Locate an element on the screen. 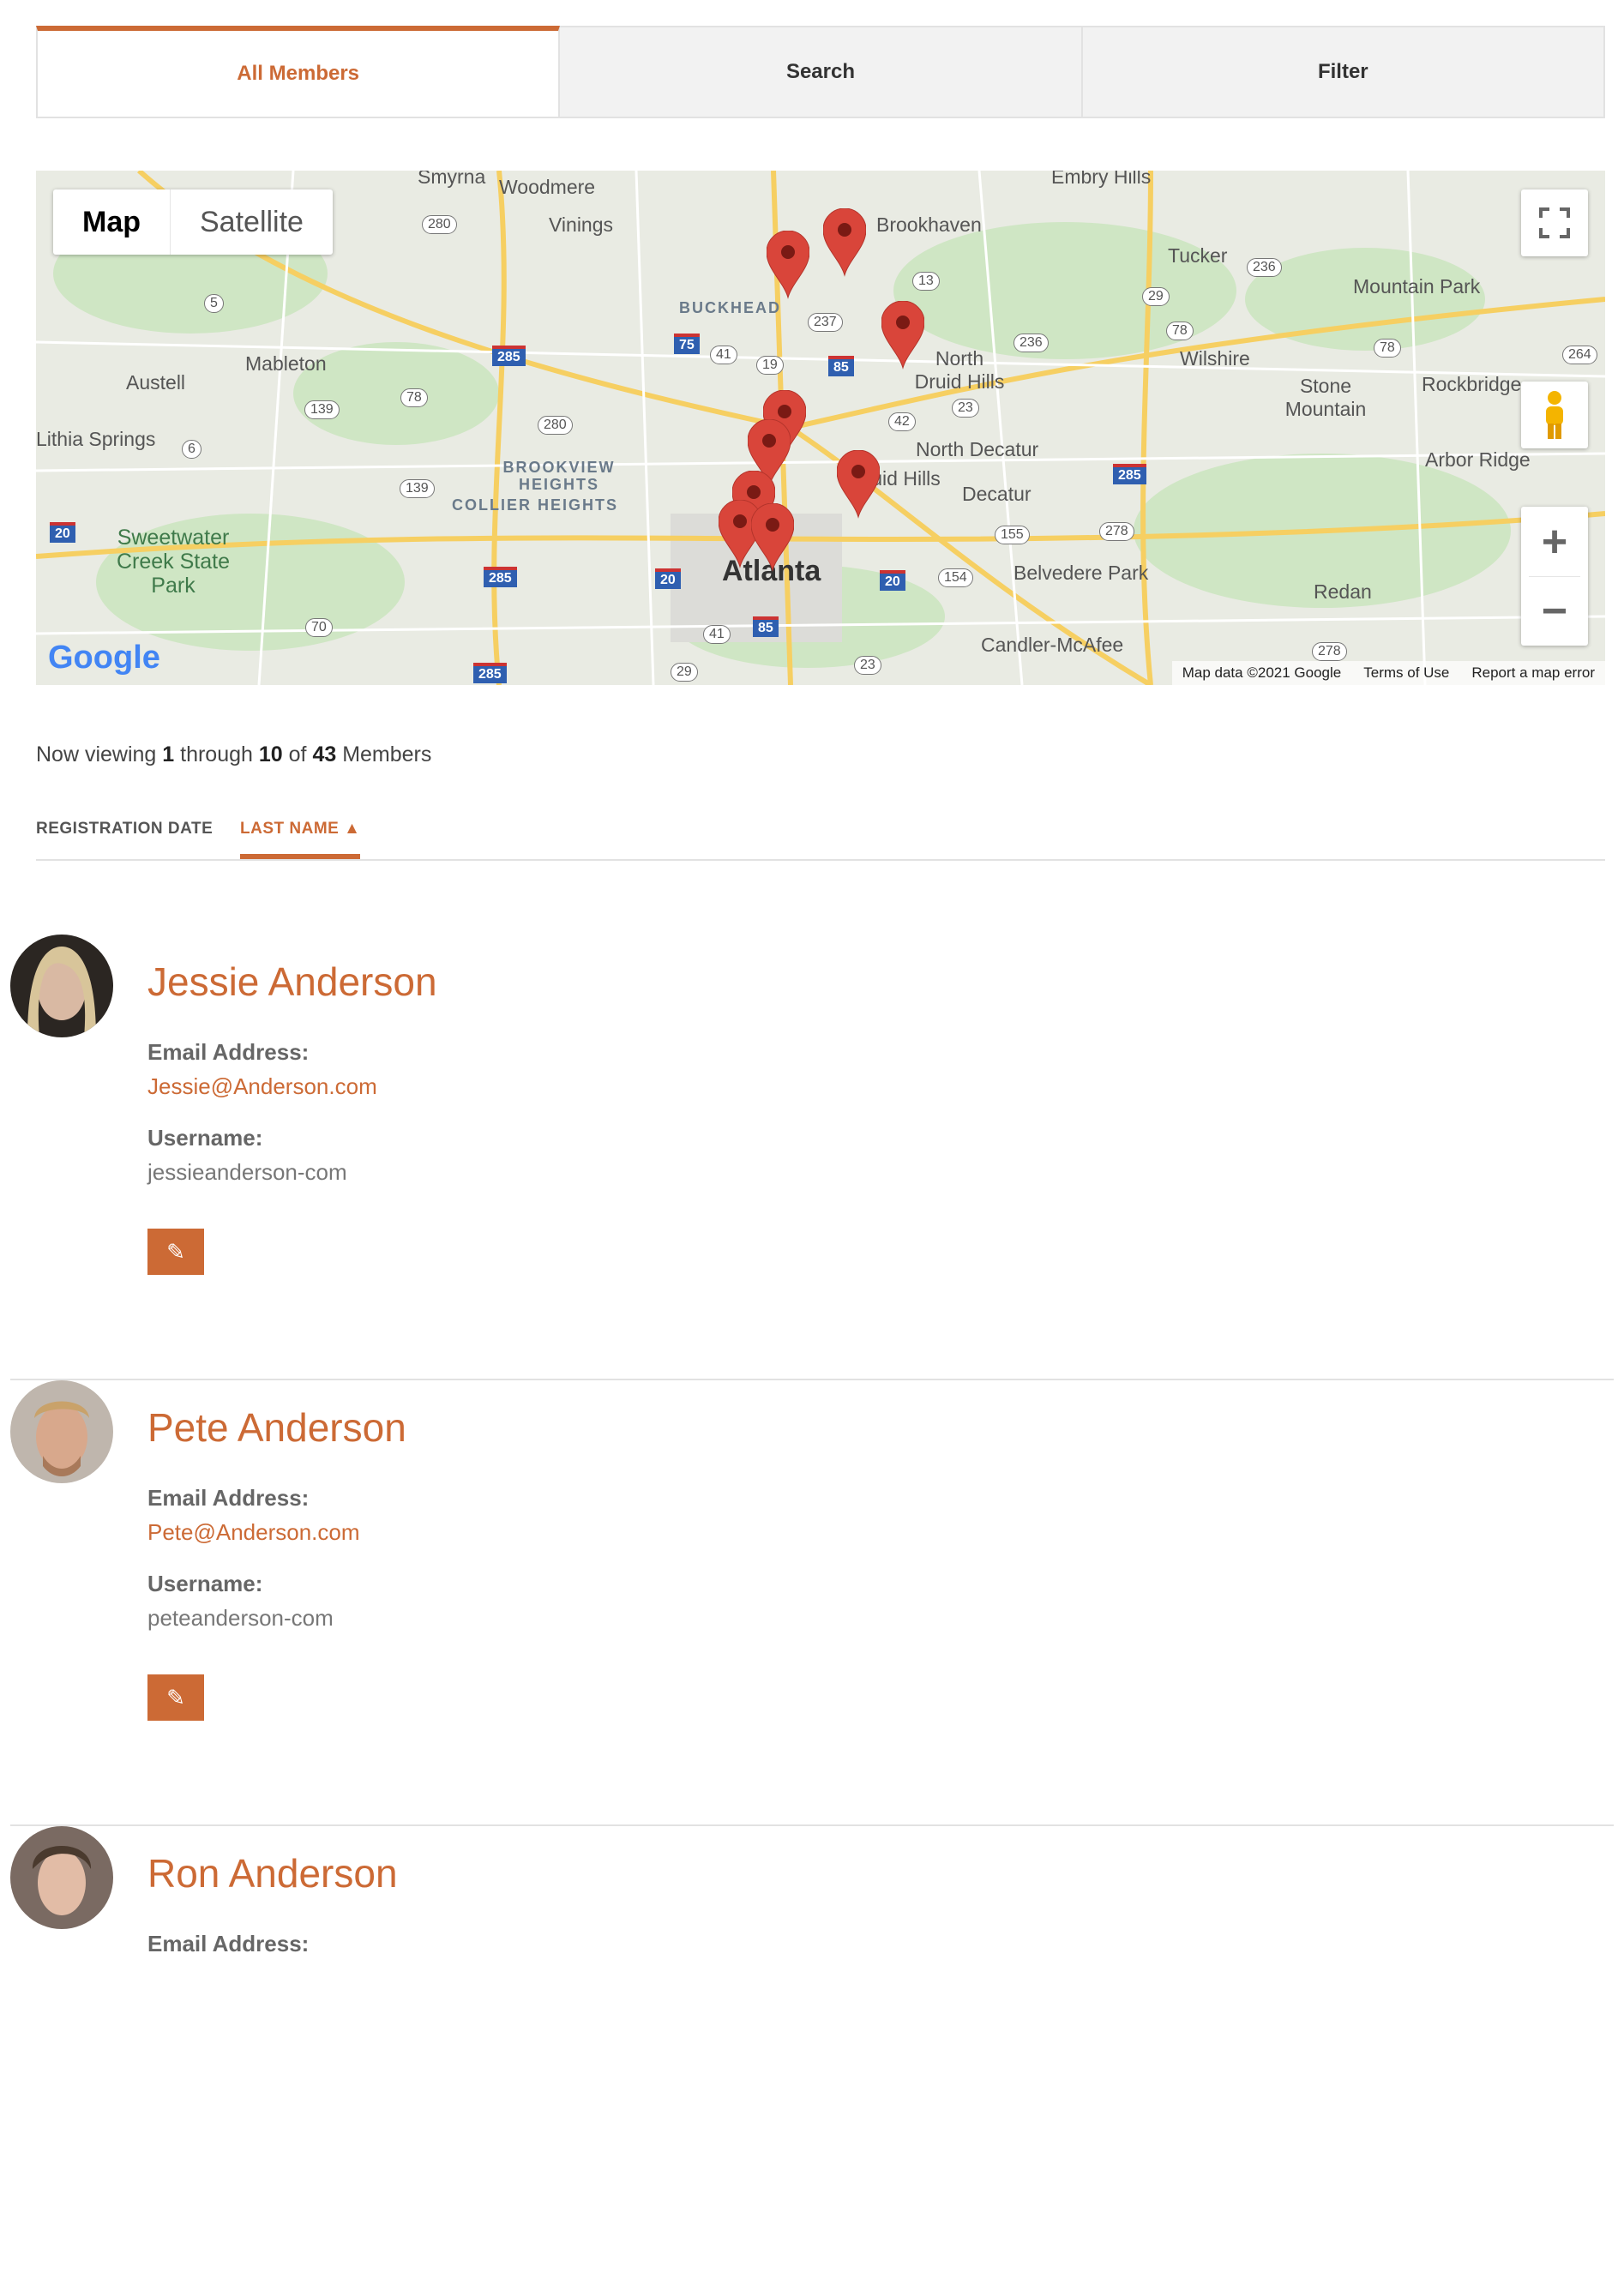  viewing-start: 1 is located at coordinates (168, 754).